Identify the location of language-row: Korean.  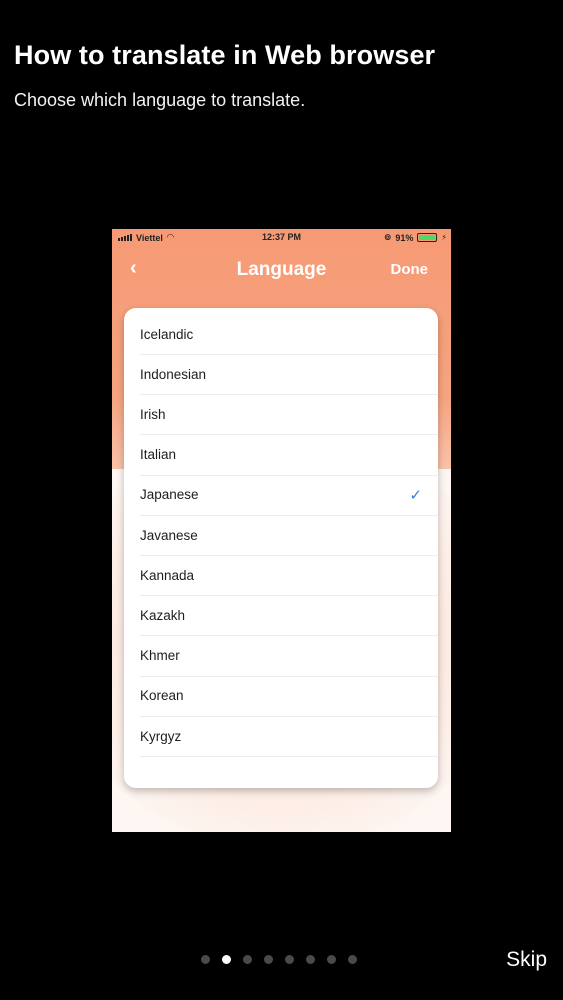
(289, 696).